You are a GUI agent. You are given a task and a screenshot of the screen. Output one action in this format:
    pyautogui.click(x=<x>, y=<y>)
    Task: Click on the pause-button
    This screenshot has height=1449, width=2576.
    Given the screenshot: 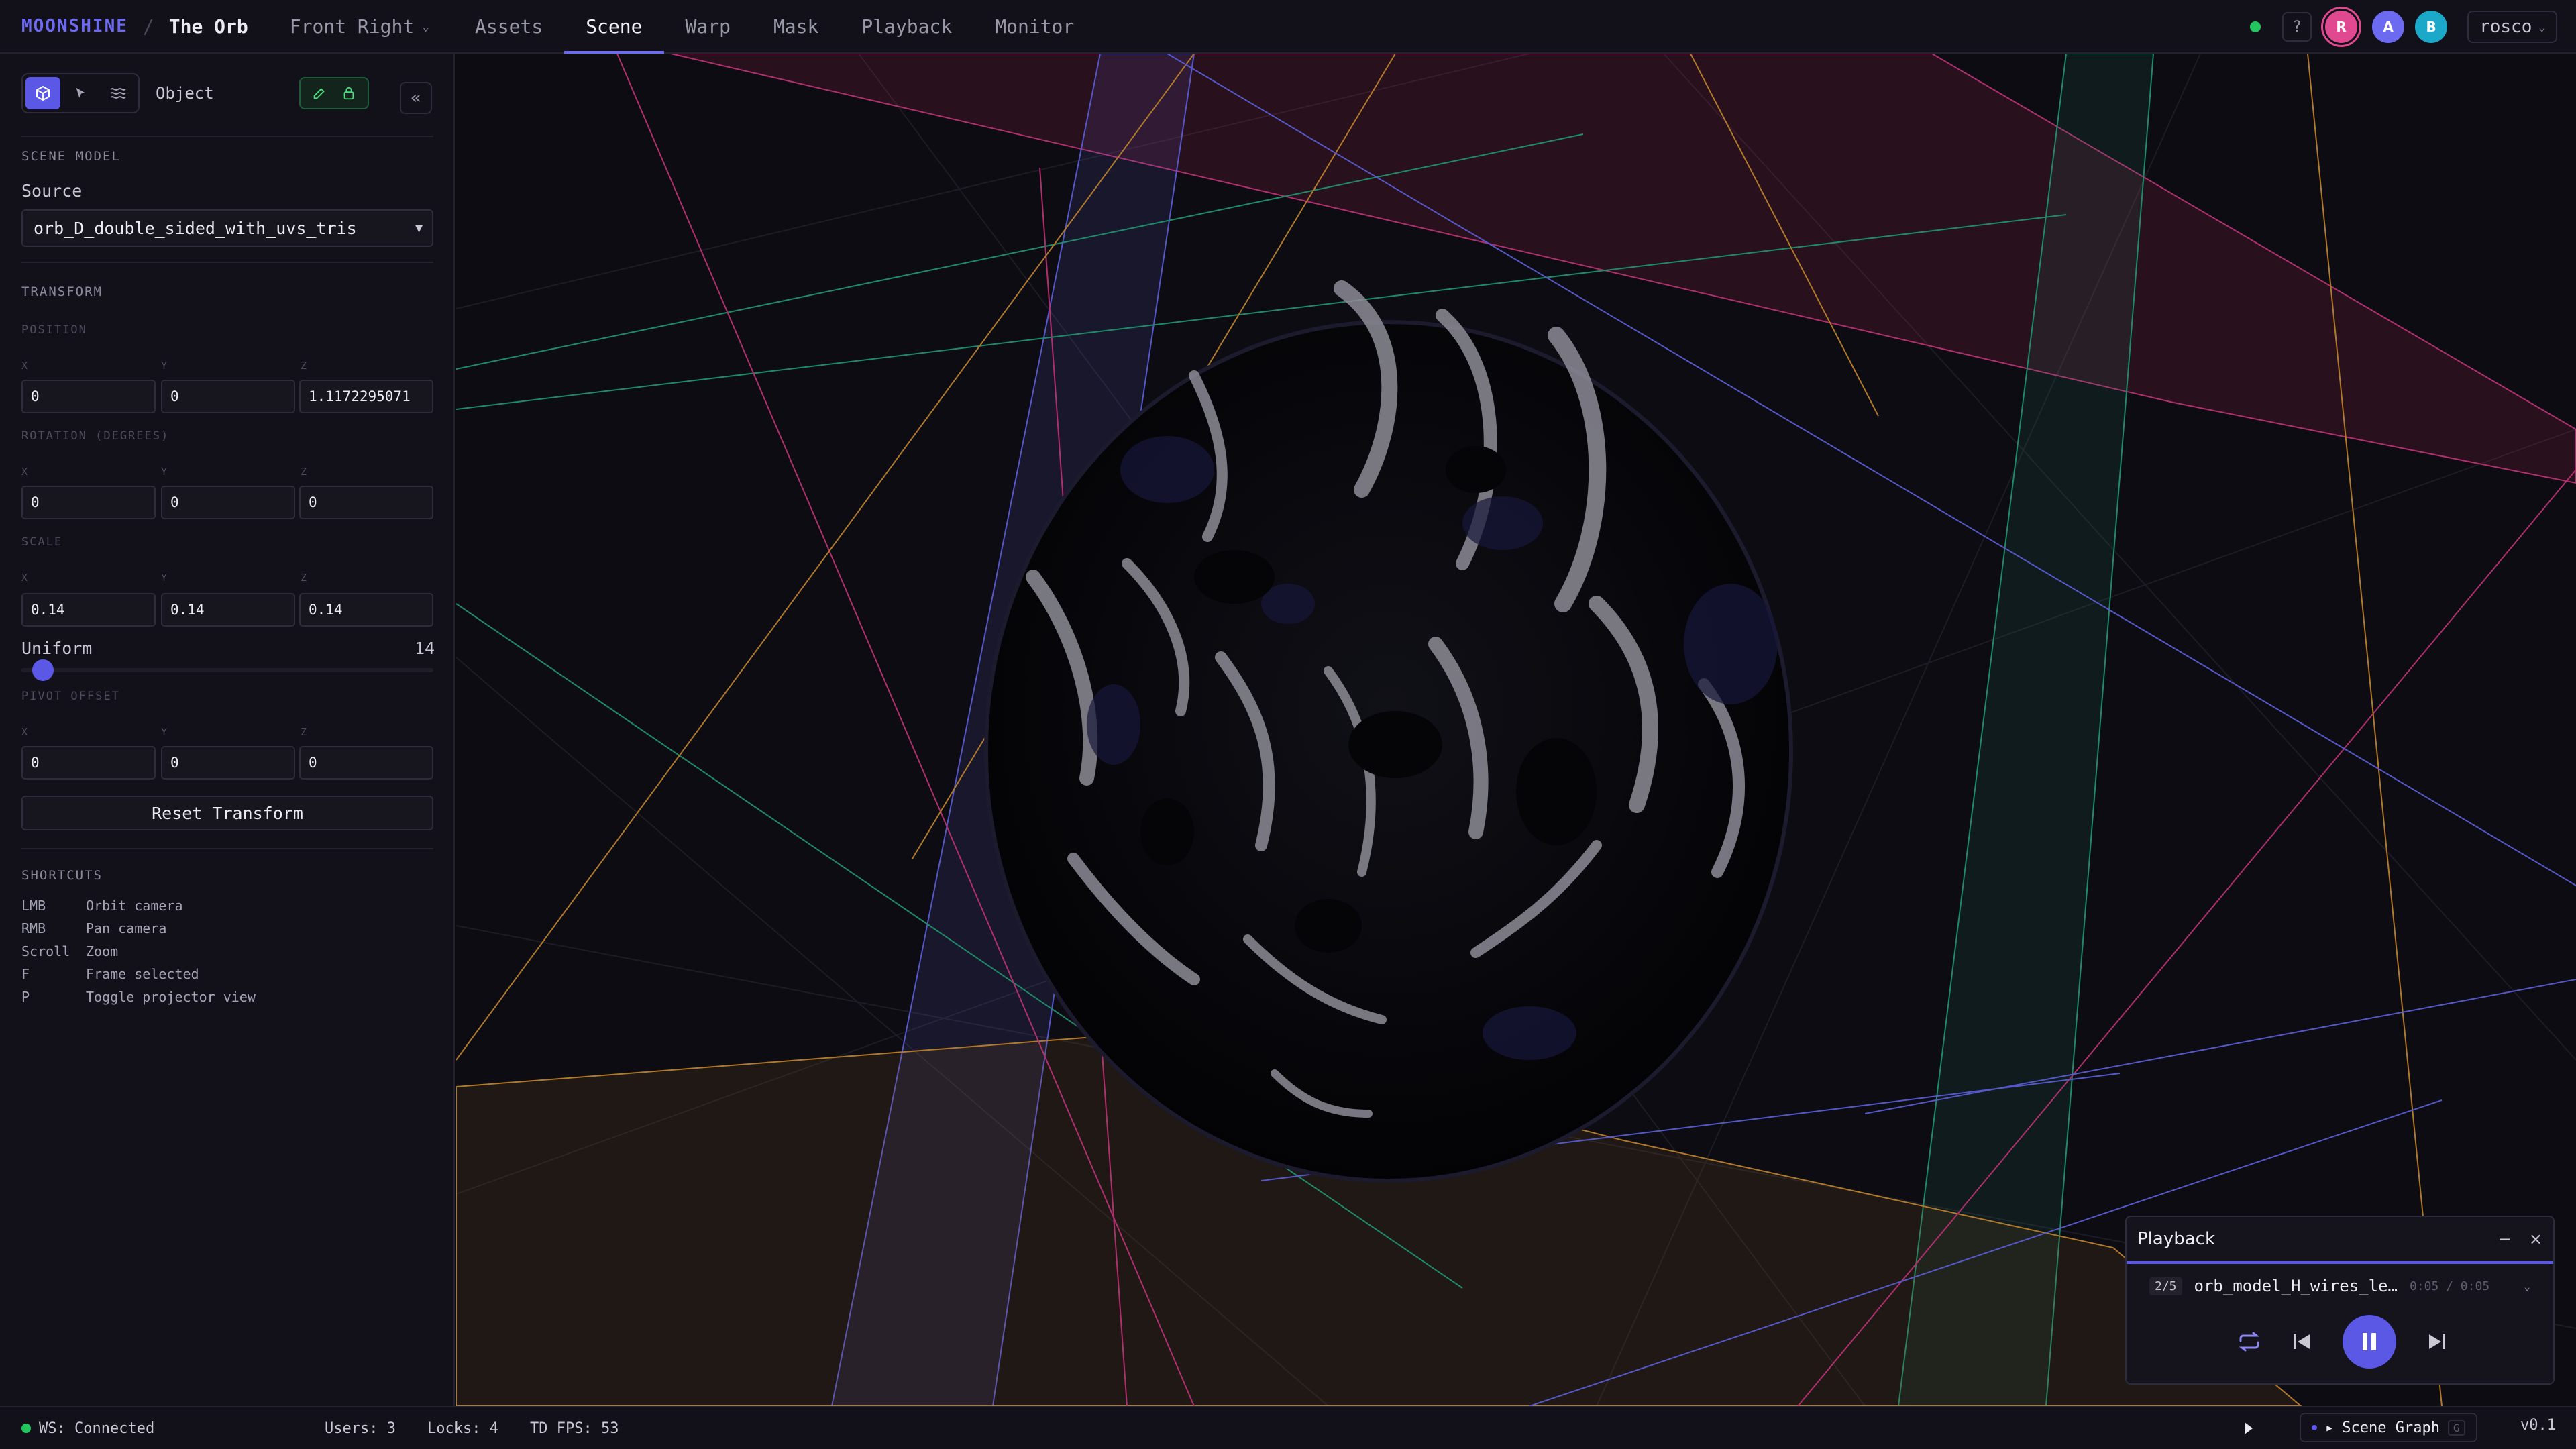 What is the action you would take?
    pyautogui.click(x=2369, y=1341)
    